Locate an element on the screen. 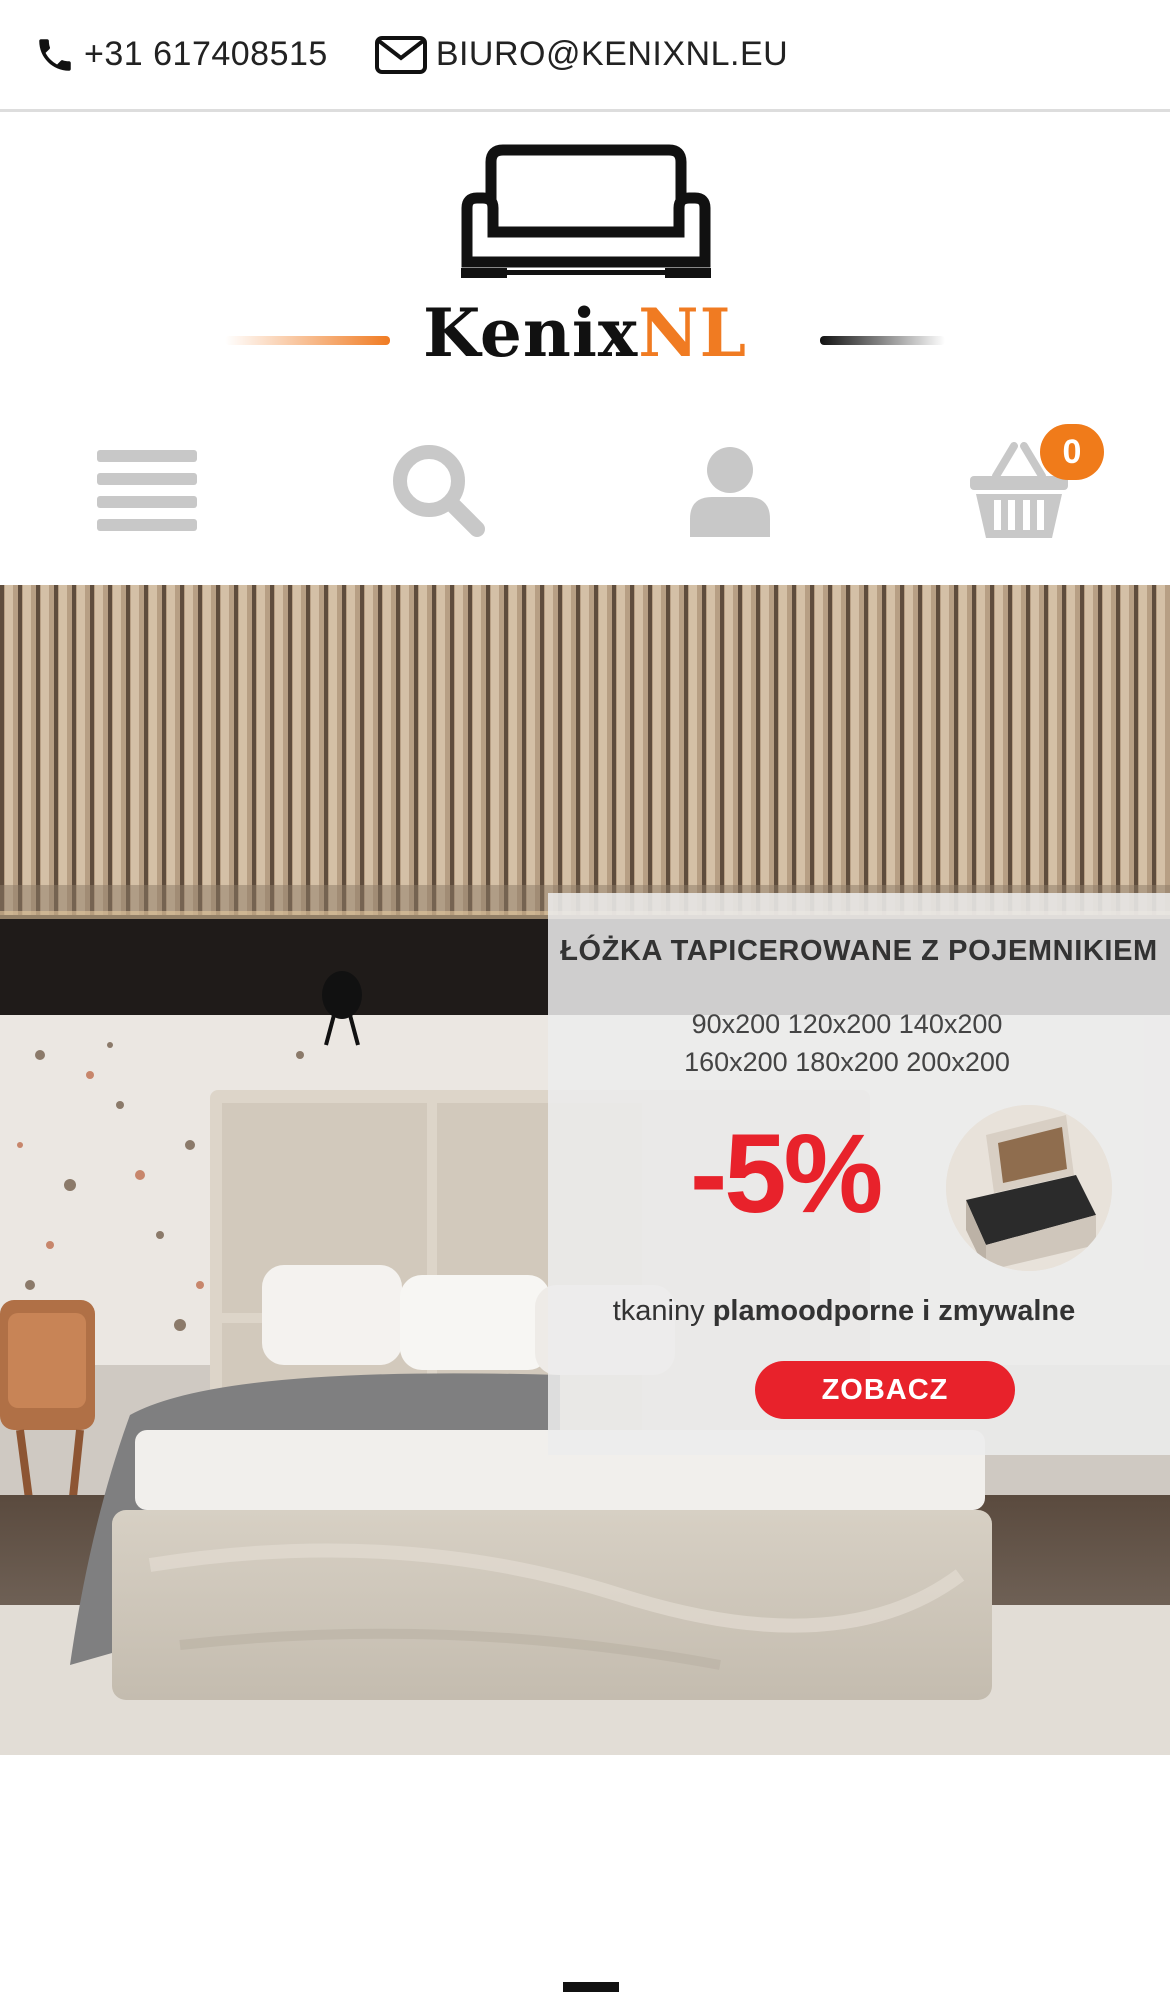 The image size is (1170, 1992). promo-sizes-line-1: 90x200 120x200 140x200 is located at coordinates (847, 1024).